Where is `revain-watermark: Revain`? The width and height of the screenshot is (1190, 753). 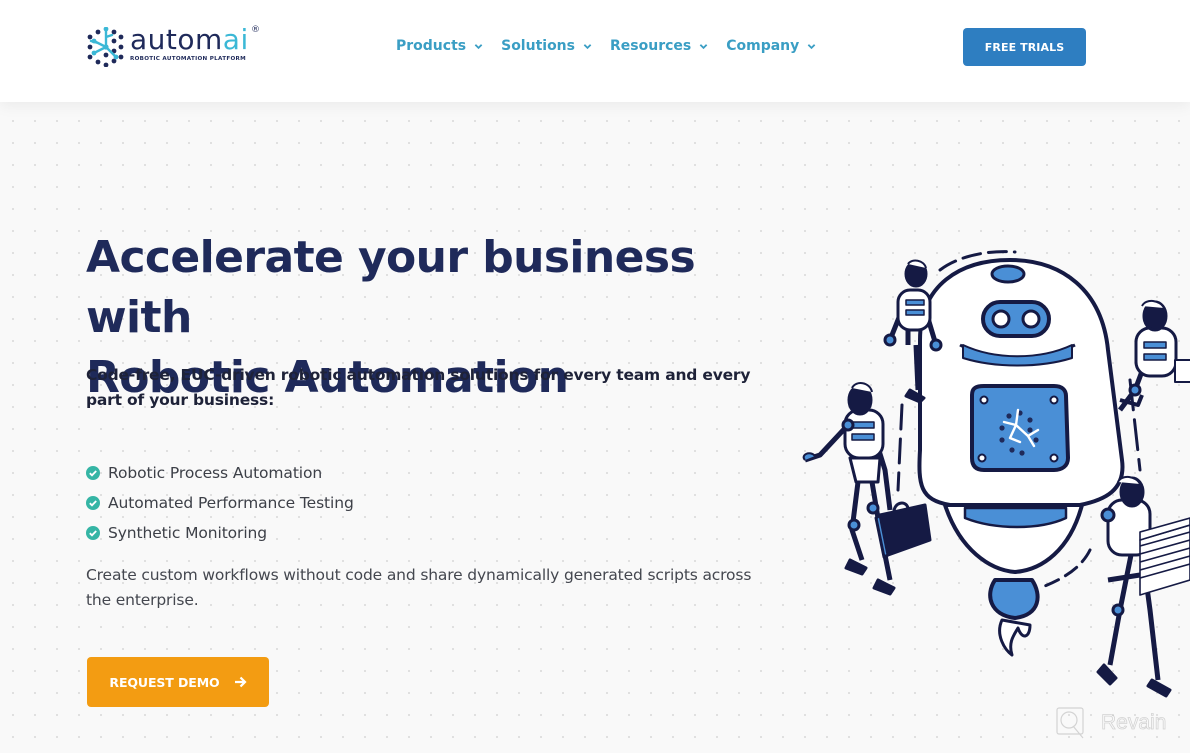 revain-watermark: Revain is located at coordinates (1111, 723).